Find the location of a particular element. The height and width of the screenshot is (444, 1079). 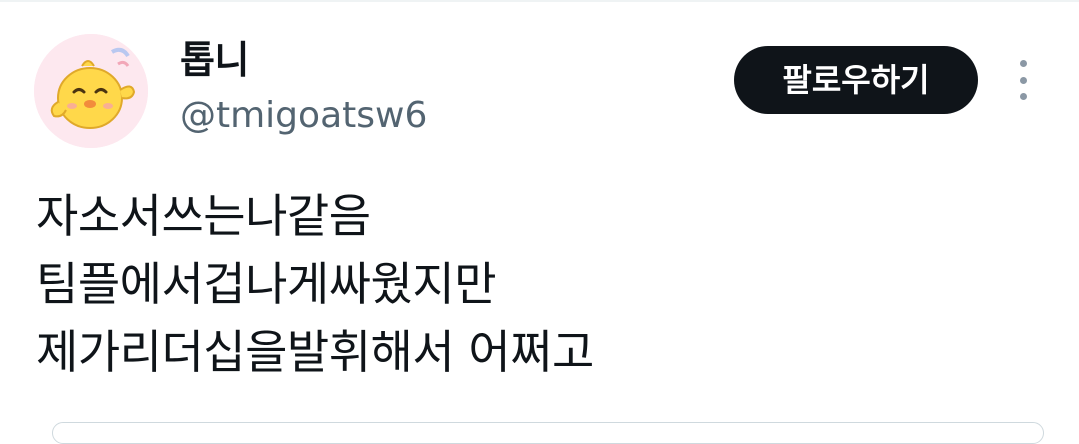

follow-button: 팔로우하기 is located at coordinates (856, 80).